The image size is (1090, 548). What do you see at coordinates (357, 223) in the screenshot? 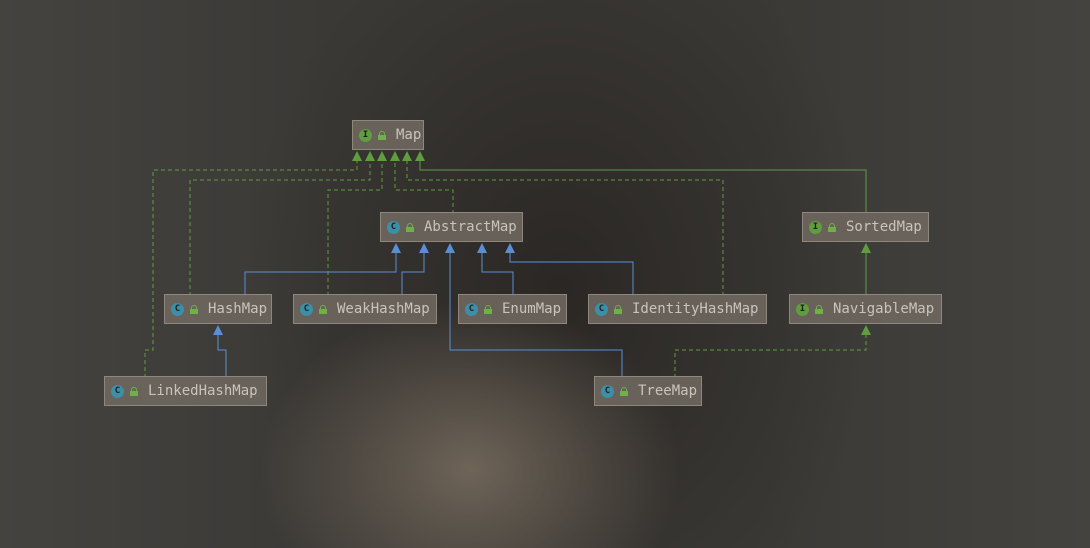
I see `edge-weakhashmap-map` at bounding box center [357, 223].